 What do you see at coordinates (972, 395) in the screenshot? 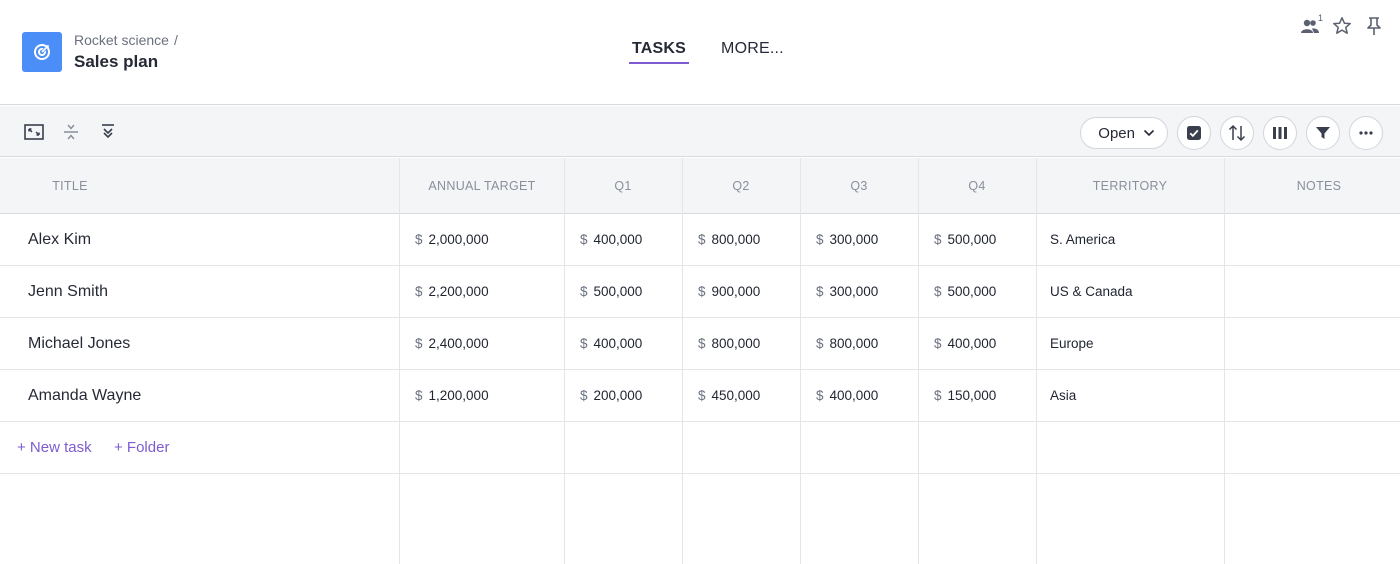
I see `cell-value: 150,000` at bounding box center [972, 395].